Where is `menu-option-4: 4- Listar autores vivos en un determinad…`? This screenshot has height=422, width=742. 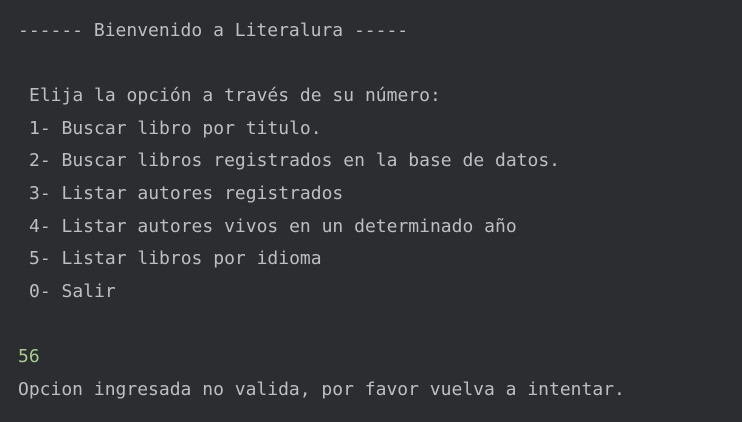 menu-option-4: 4- Listar autores vivos en un determinad… is located at coordinates (273, 226).